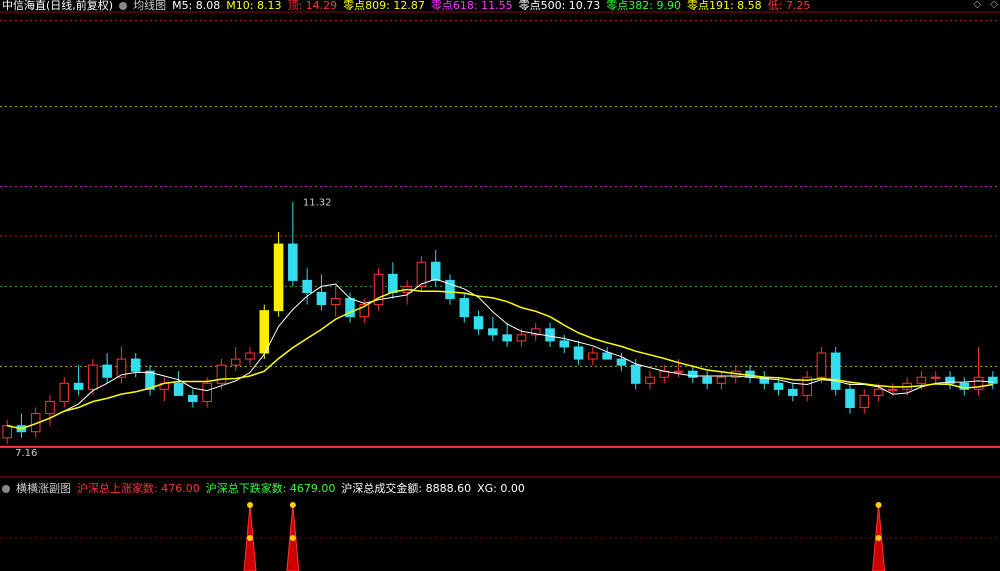 This screenshot has width=1000, height=571. What do you see at coordinates (471, 6) in the screenshot?
I see `legend-level-618: 零点618: 11.55` at bounding box center [471, 6].